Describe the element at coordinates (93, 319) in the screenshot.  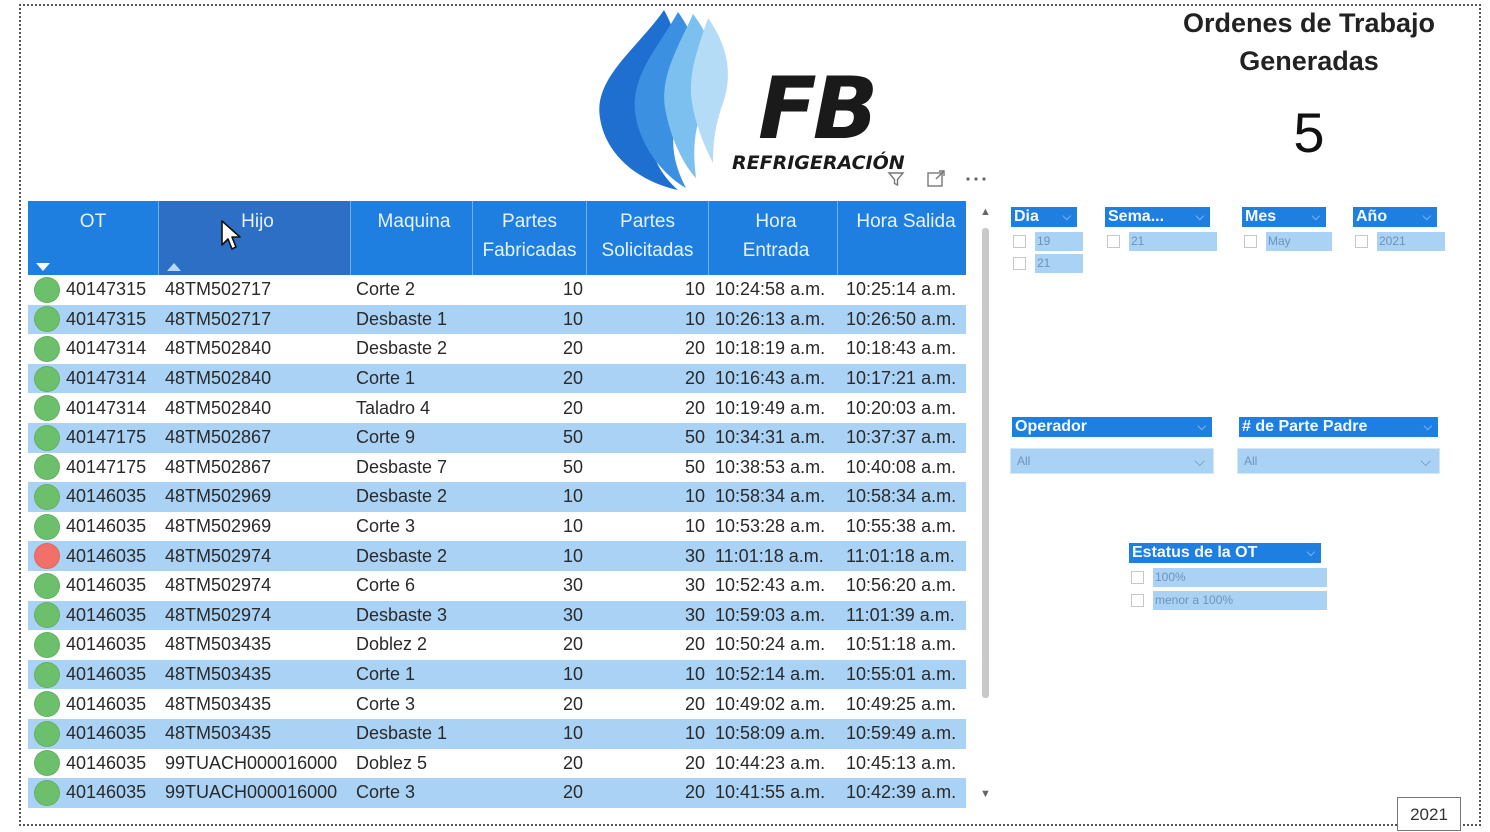
I see `cell-ot: 40147315` at that location.